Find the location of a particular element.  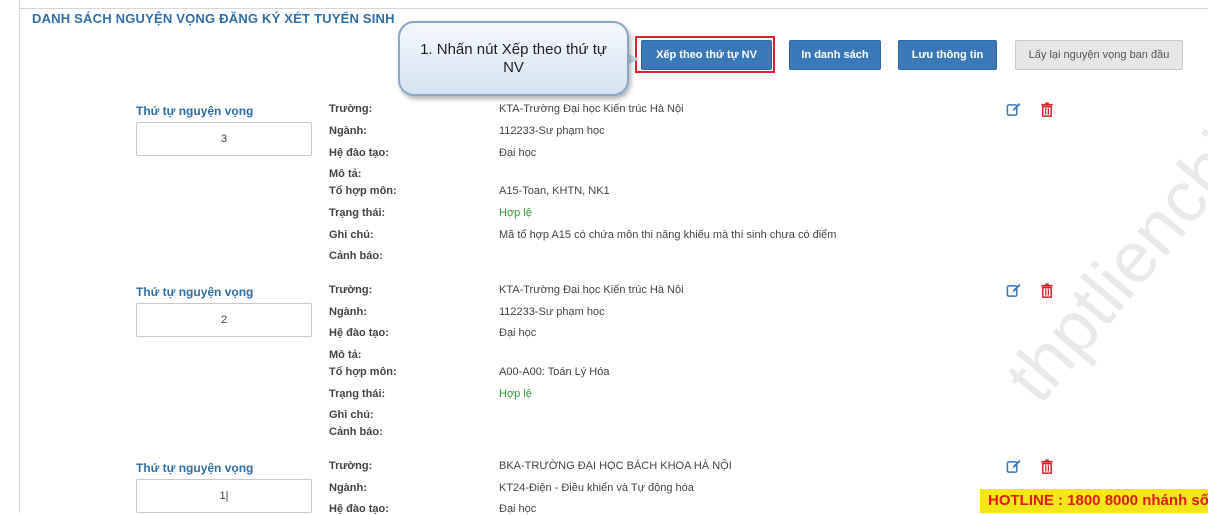

panel-border-left is located at coordinates (19, 256).